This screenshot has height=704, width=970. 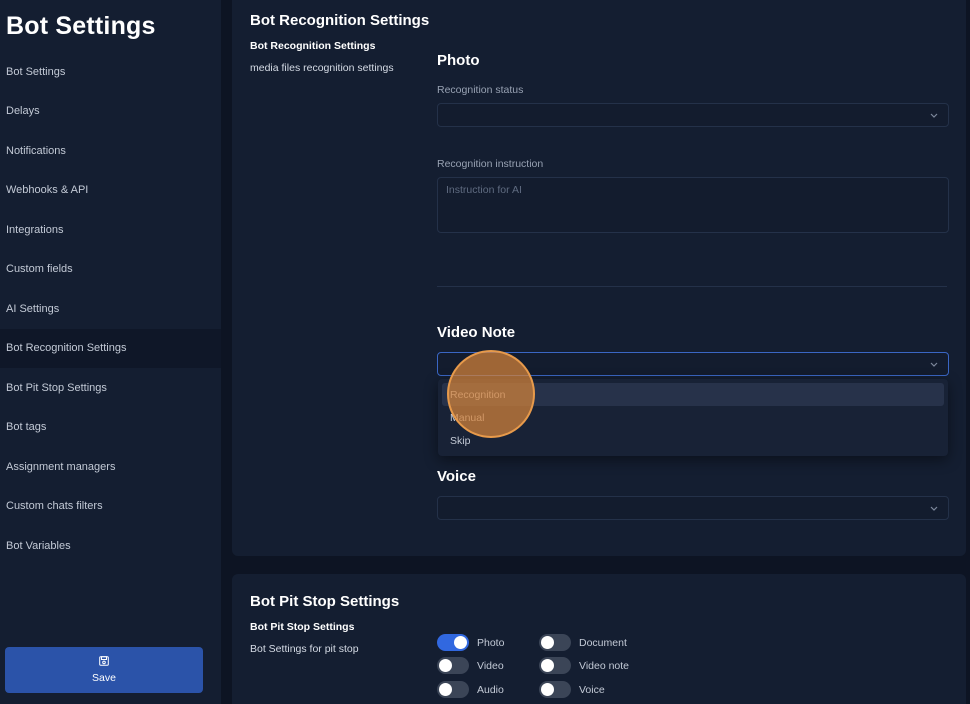 I want to click on sidebar-item-bot-recognition-settings: Bot Recognition Settings, so click(x=110, y=348).